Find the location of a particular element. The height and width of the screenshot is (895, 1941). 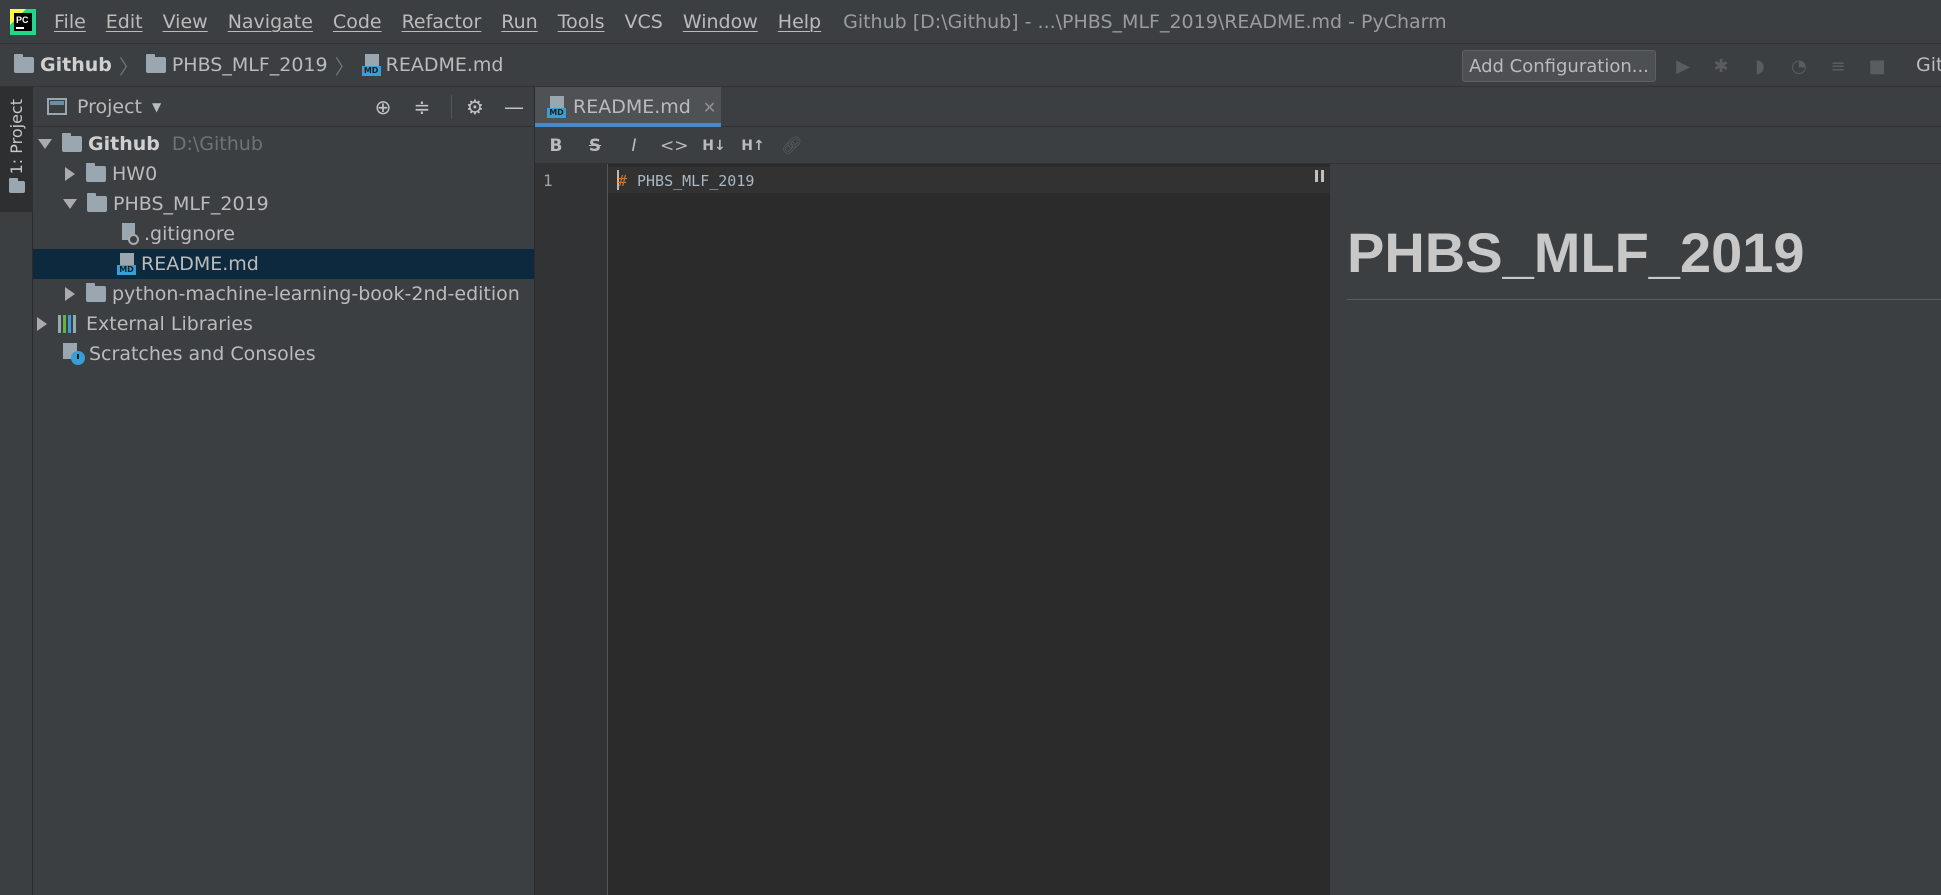

preview-heading: PHBS_MLF_2019 is located at coordinates (1576, 252).